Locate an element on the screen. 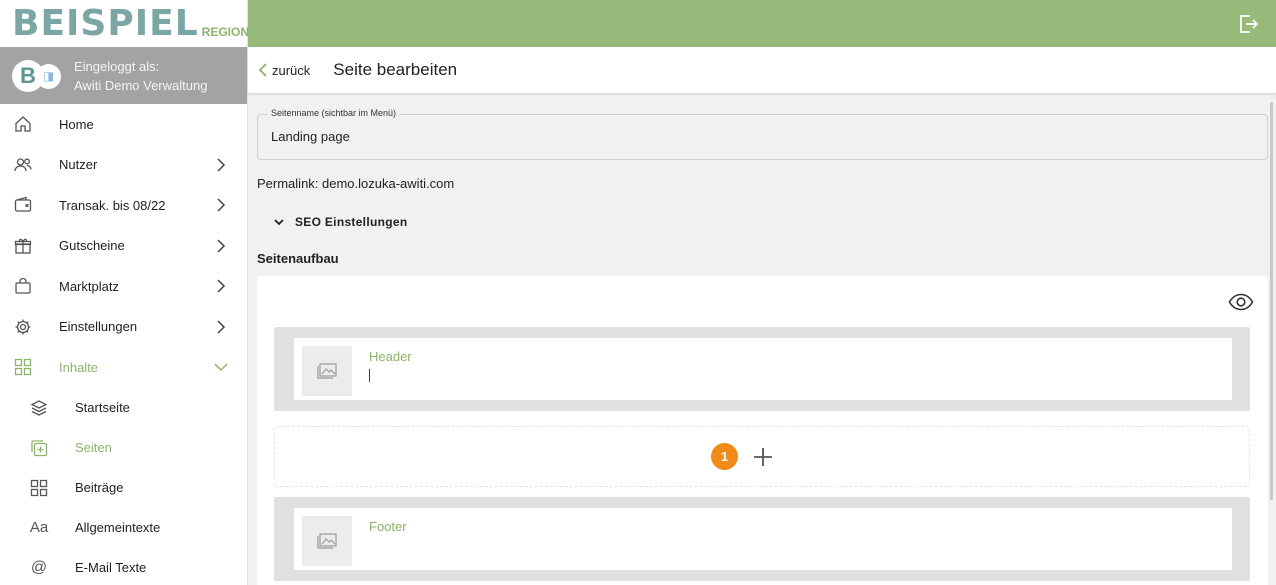  step-badge: 1 is located at coordinates (724, 456).